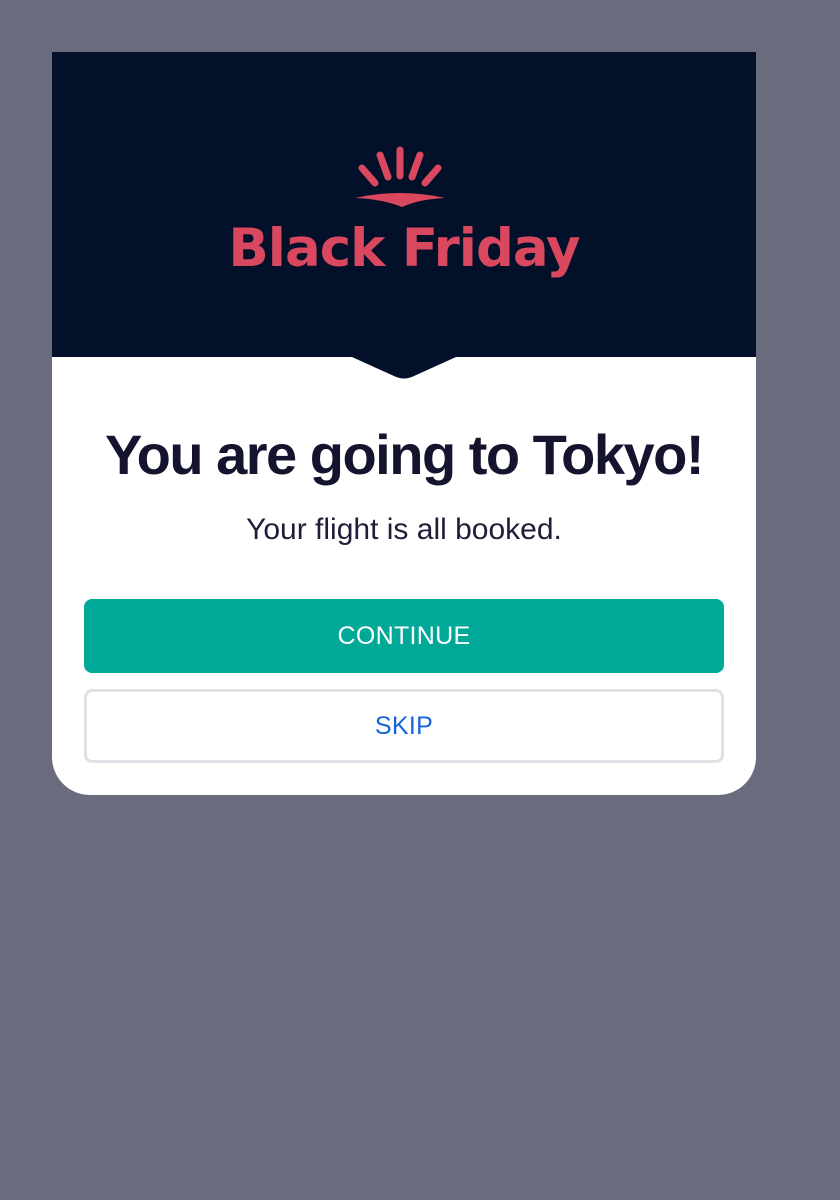 This screenshot has width=840, height=1200. Describe the element at coordinates (404, 368) in the screenshot. I see `banner-pointer` at that location.